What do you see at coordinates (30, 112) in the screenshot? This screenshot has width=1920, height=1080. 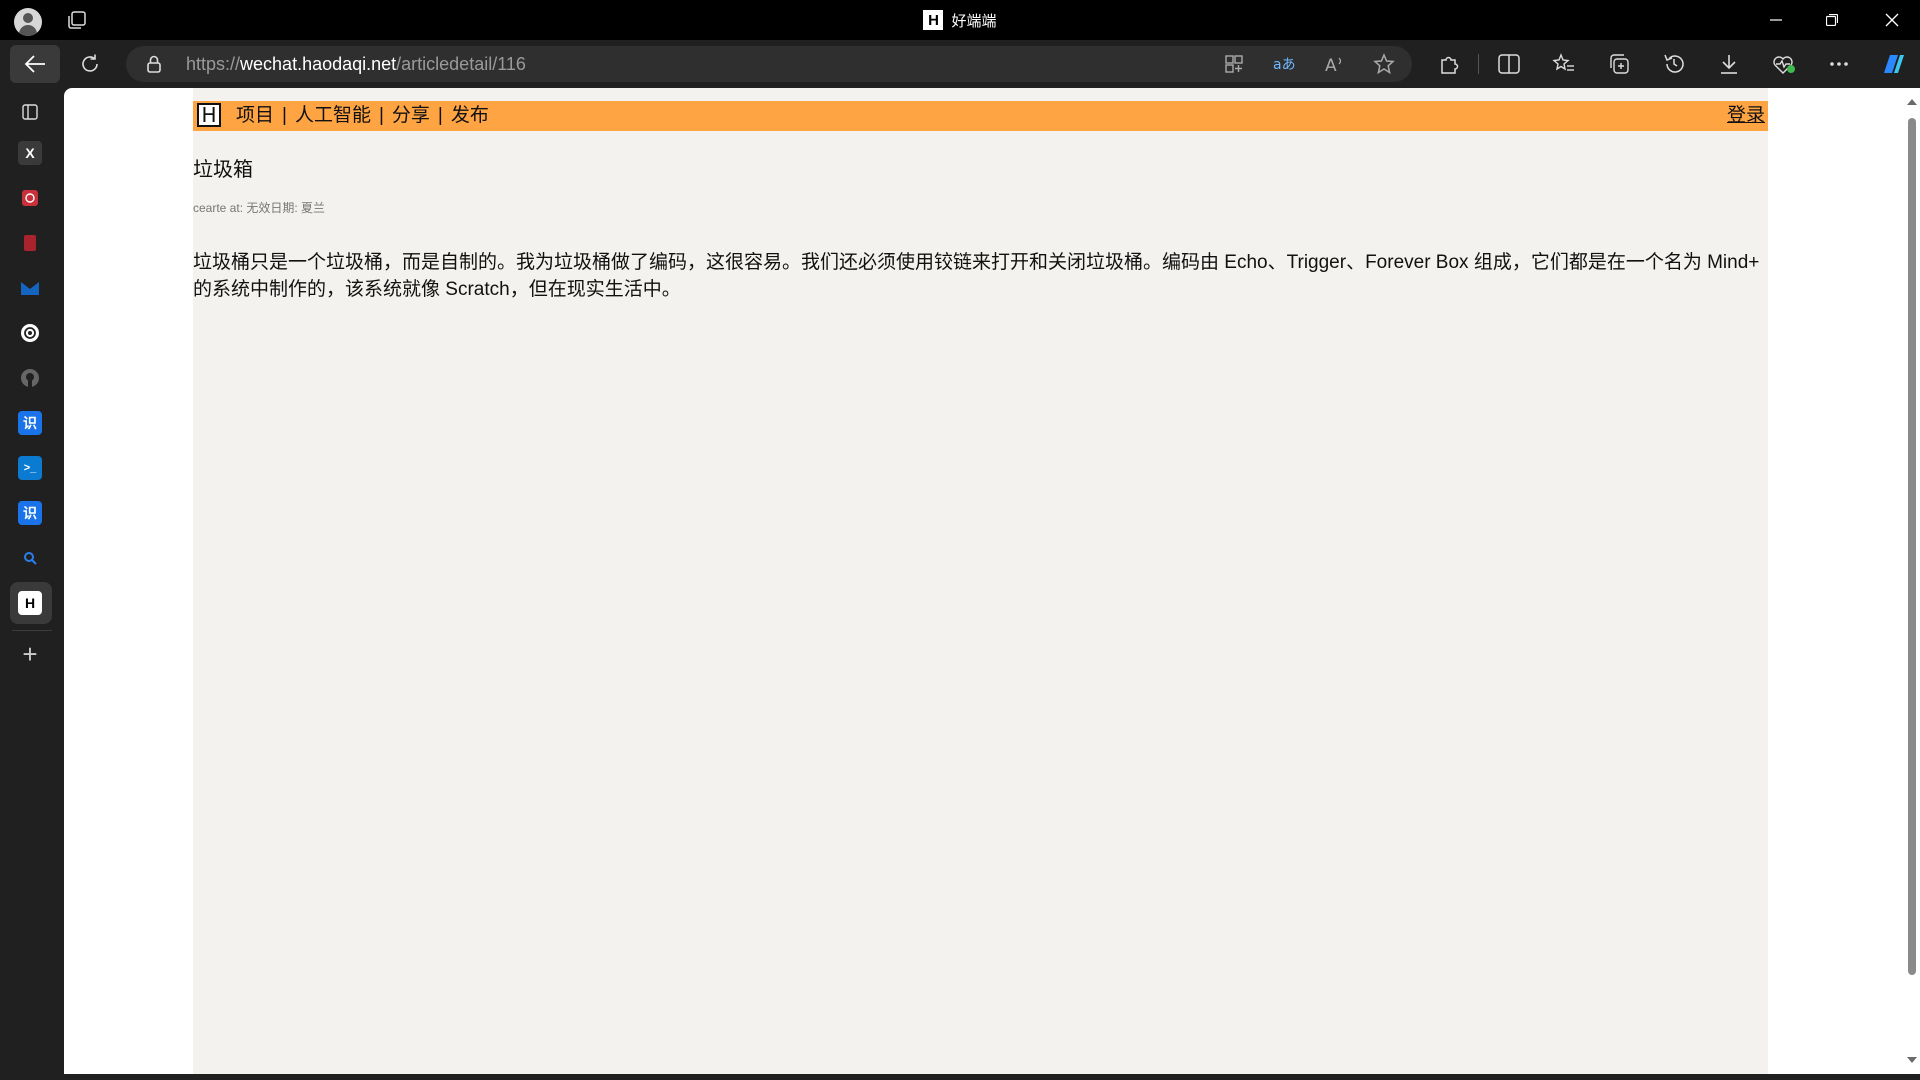 I see `sidebar-panel-icon` at bounding box center [30, 112].